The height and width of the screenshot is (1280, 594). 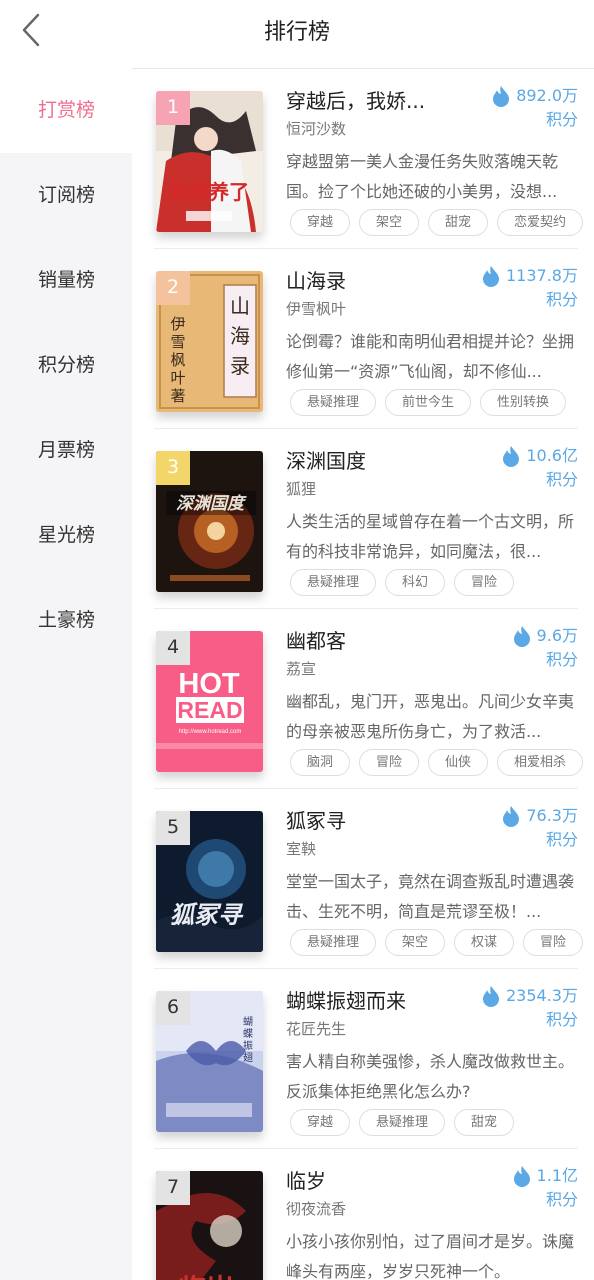 I want to click on svg-text: 临岁, so click(x=206, y=1276).